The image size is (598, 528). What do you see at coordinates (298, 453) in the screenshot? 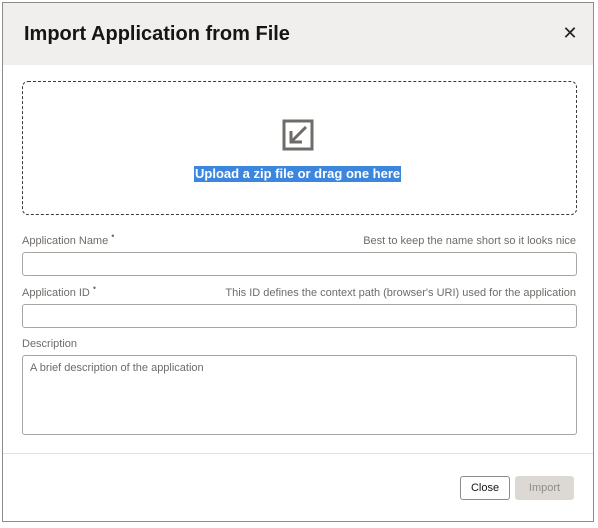
I see `footer-divider` at bounding box center [298, 453].